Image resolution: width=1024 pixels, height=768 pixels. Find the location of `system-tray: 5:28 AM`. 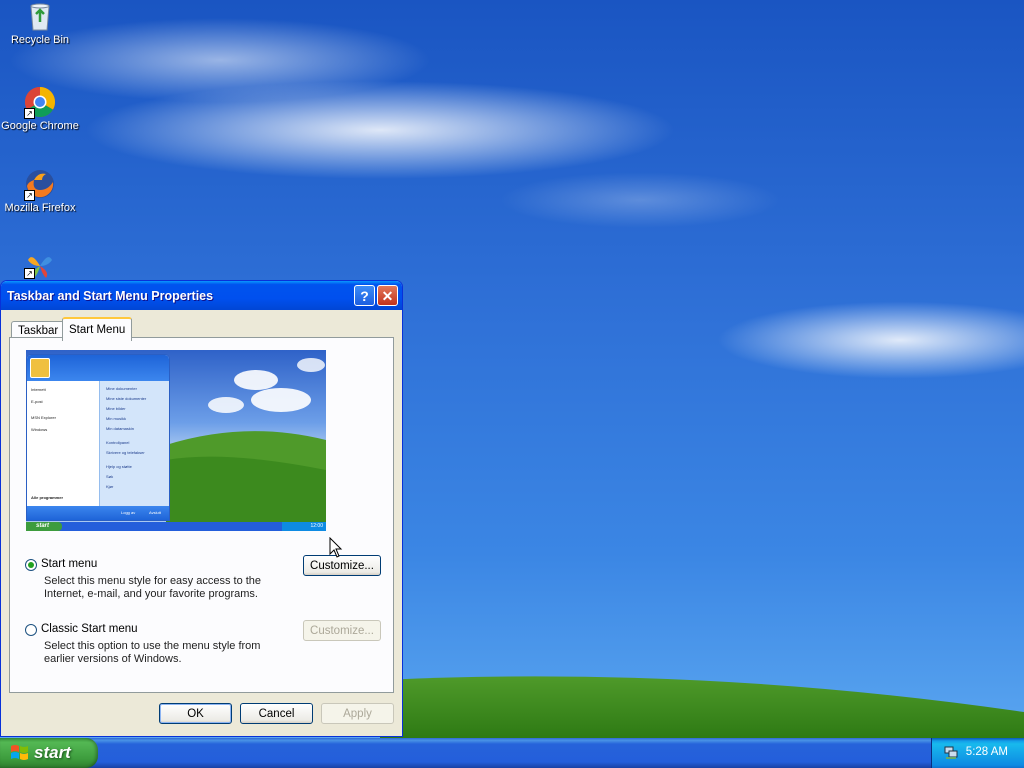

system-tray: 5:28 AM is located at coordinates (977, 753).